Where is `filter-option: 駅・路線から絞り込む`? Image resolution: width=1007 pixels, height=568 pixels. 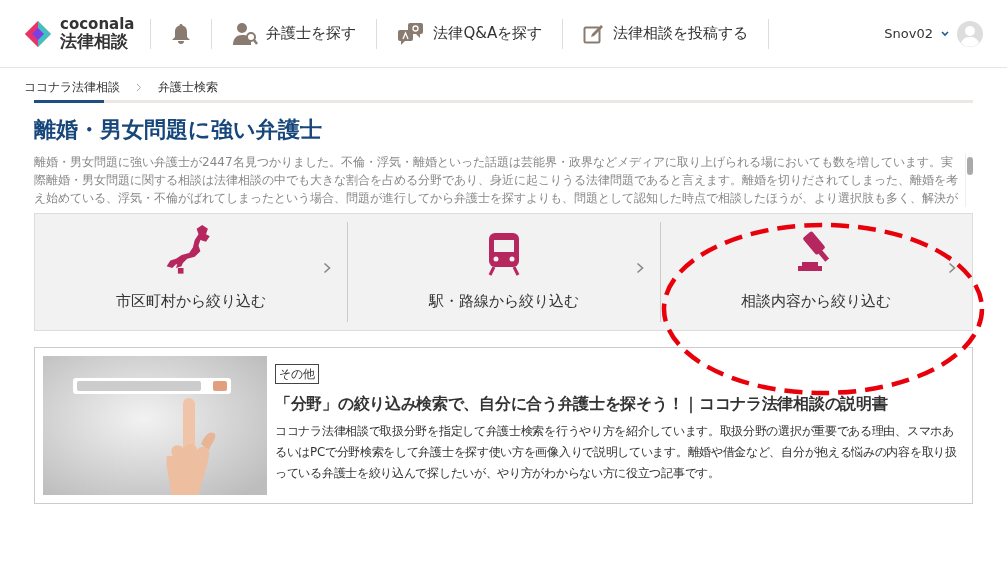 filter-option: 駅・路線から絞り込む is located at coordinates (503, 272).